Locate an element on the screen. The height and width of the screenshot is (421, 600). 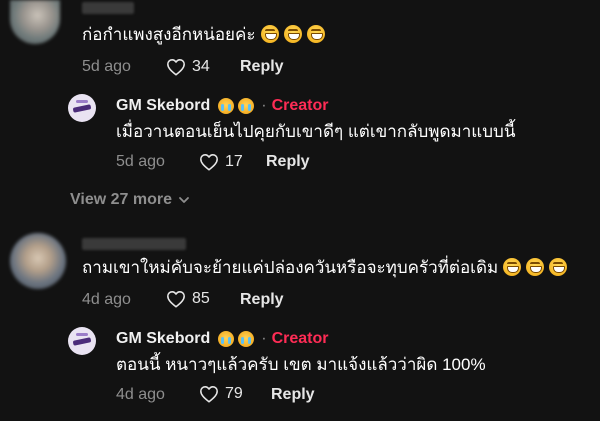
comment-age: 4d ago is located at coordinates (106, 299).